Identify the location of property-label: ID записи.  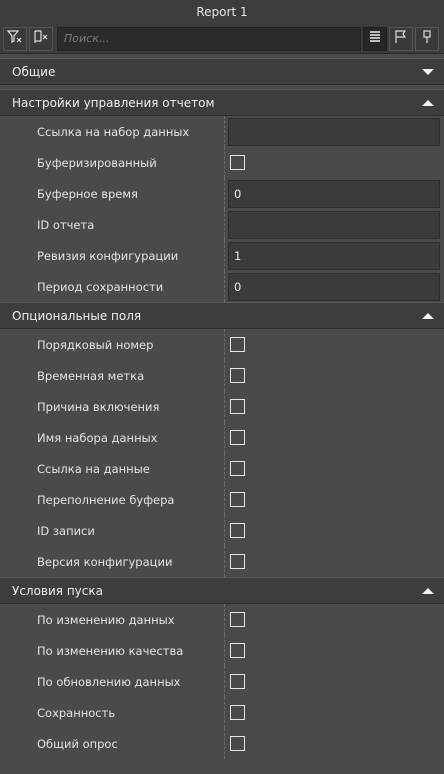
(112, 530).